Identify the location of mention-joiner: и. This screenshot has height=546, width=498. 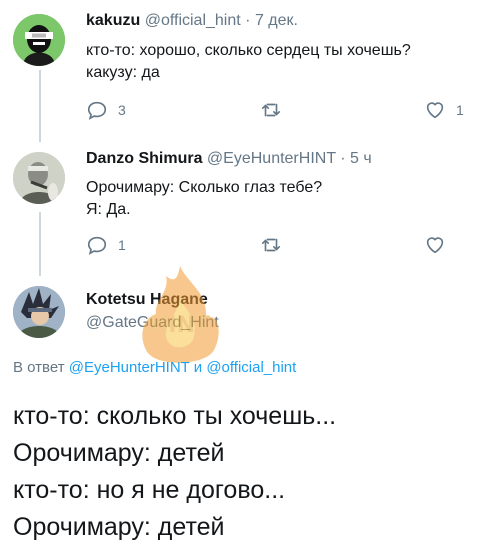
(198, 367).